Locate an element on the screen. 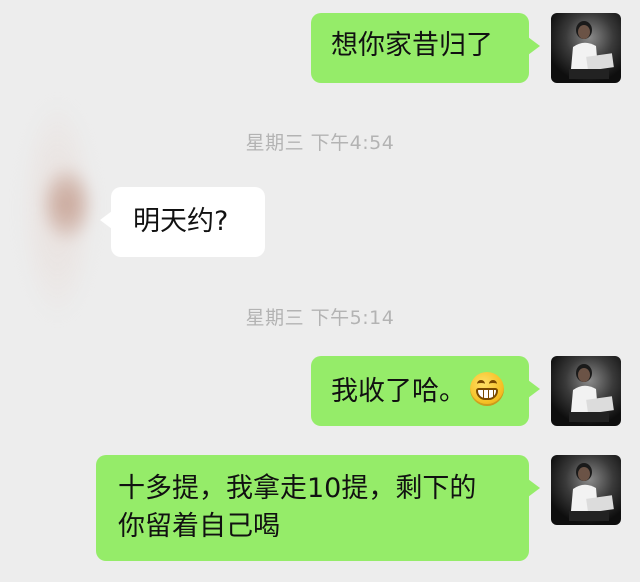  message-bubble-outgoing: 想你家昔归了 is located at coordinates (425, 48).